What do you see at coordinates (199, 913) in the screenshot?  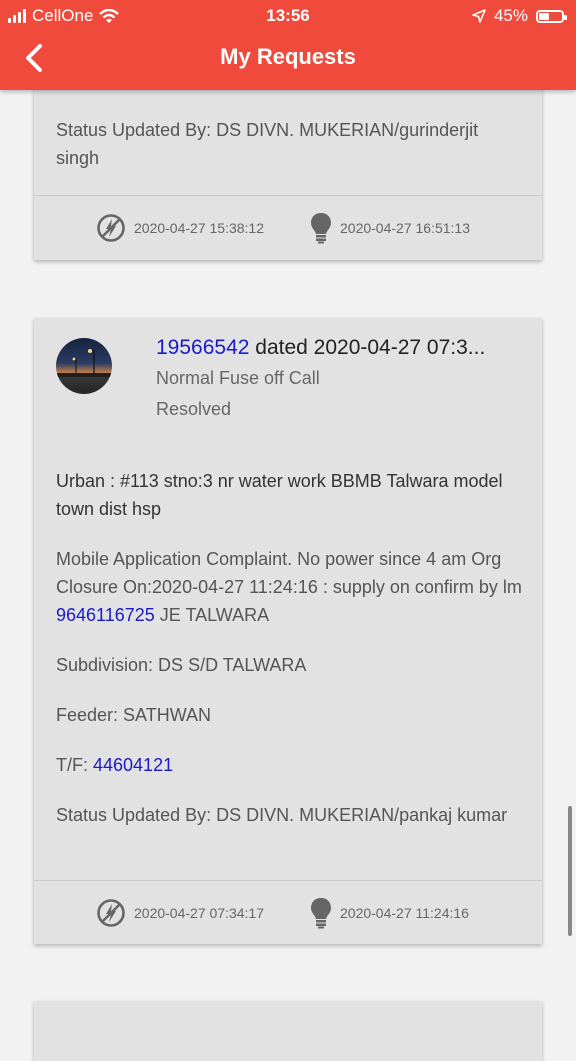 I see `lodged-time: 2020-04-27 07:34:17` at bounding box center [199, 913].